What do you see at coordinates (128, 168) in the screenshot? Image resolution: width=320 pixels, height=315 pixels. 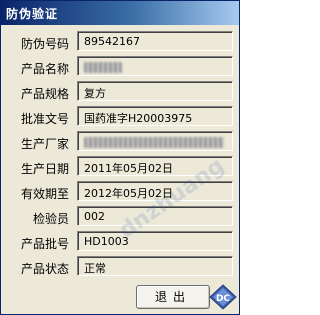 I see `field-value: 2011年05月02日` at bounding box center [128, 168].